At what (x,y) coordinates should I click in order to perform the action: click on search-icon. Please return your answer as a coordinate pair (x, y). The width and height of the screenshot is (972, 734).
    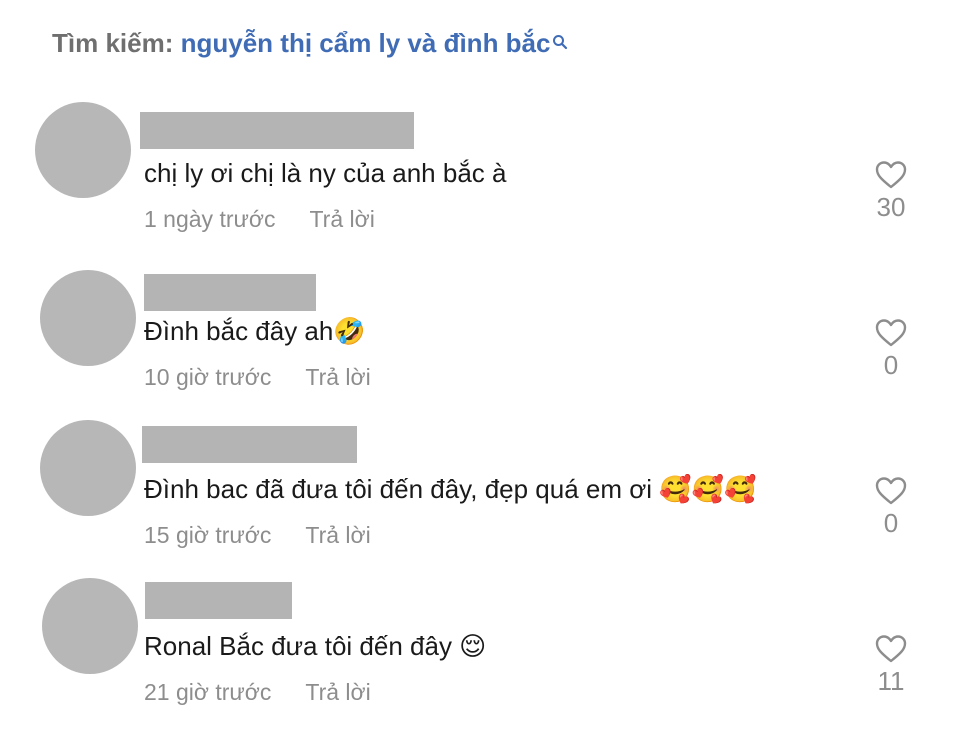
    Looking at the image, I should click on (560, 41).